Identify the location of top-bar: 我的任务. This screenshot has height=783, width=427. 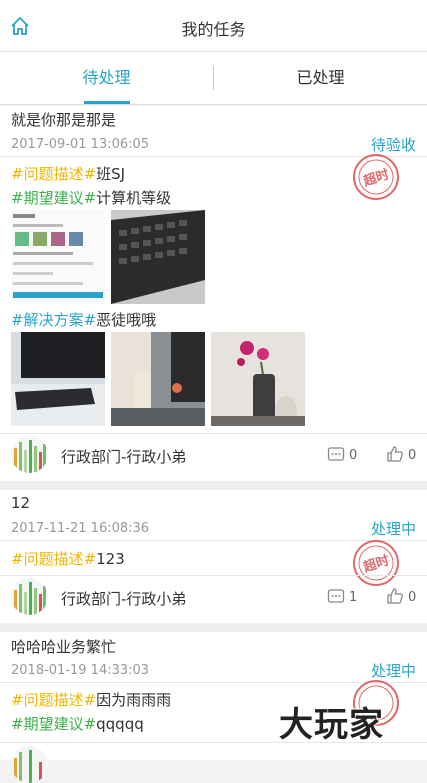
(213, 26).